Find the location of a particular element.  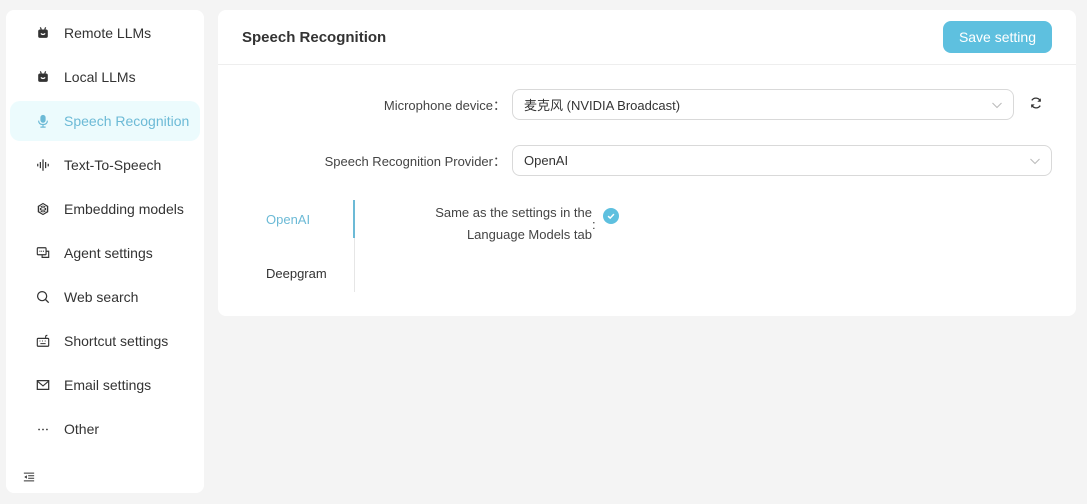

sidebar-item-label: Shortcut settings is located at coordinates (116, 341).